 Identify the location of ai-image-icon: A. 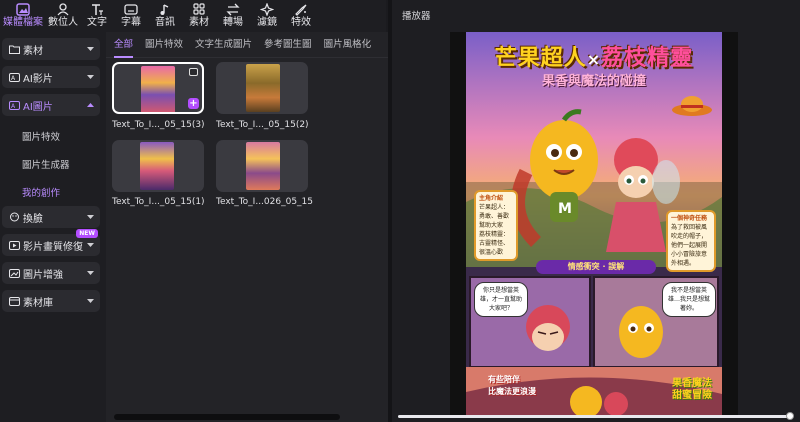
(14, 105).